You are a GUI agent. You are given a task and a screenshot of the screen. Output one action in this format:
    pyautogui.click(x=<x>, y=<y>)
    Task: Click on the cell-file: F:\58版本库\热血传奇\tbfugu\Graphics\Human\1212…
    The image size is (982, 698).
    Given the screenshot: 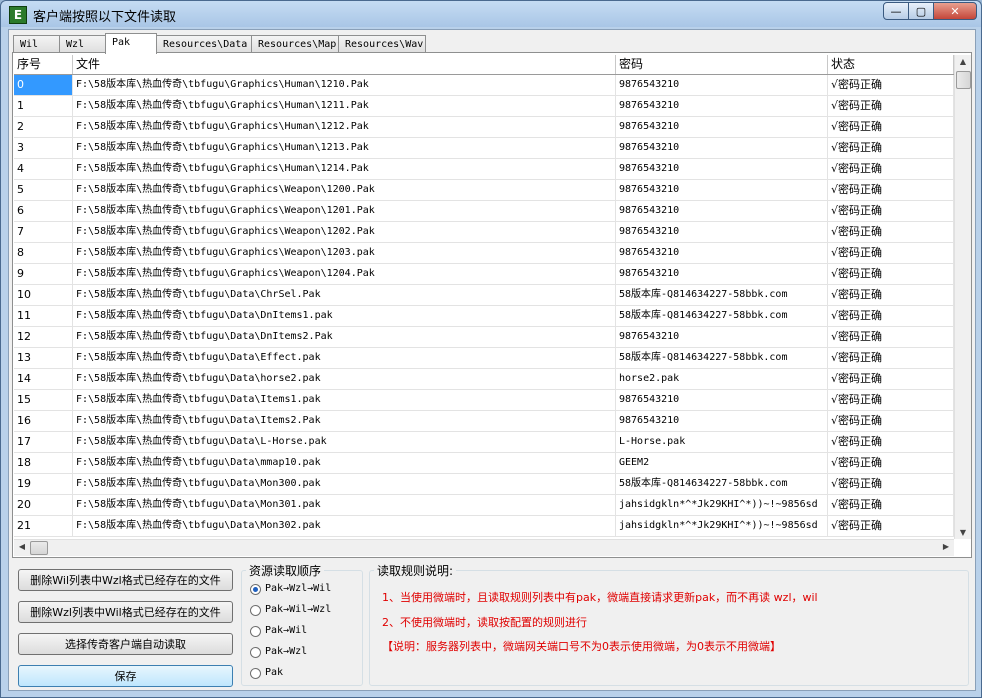 What is the action you would take?
    pyautogui.click(x=344, y=127)
    